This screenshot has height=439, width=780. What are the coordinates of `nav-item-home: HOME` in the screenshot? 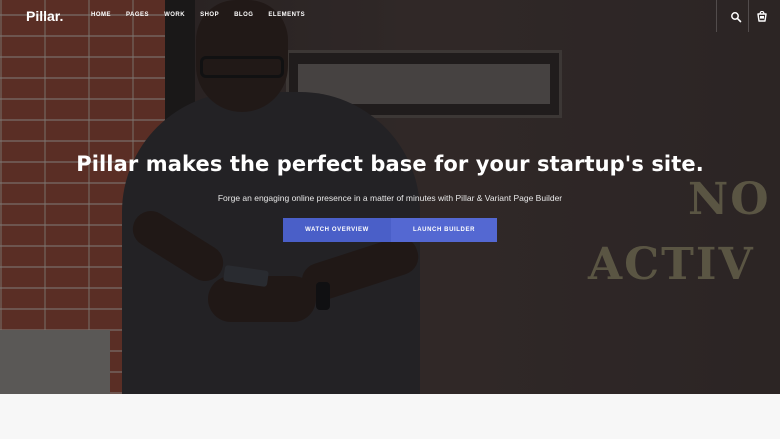 It's located at (101, 15).